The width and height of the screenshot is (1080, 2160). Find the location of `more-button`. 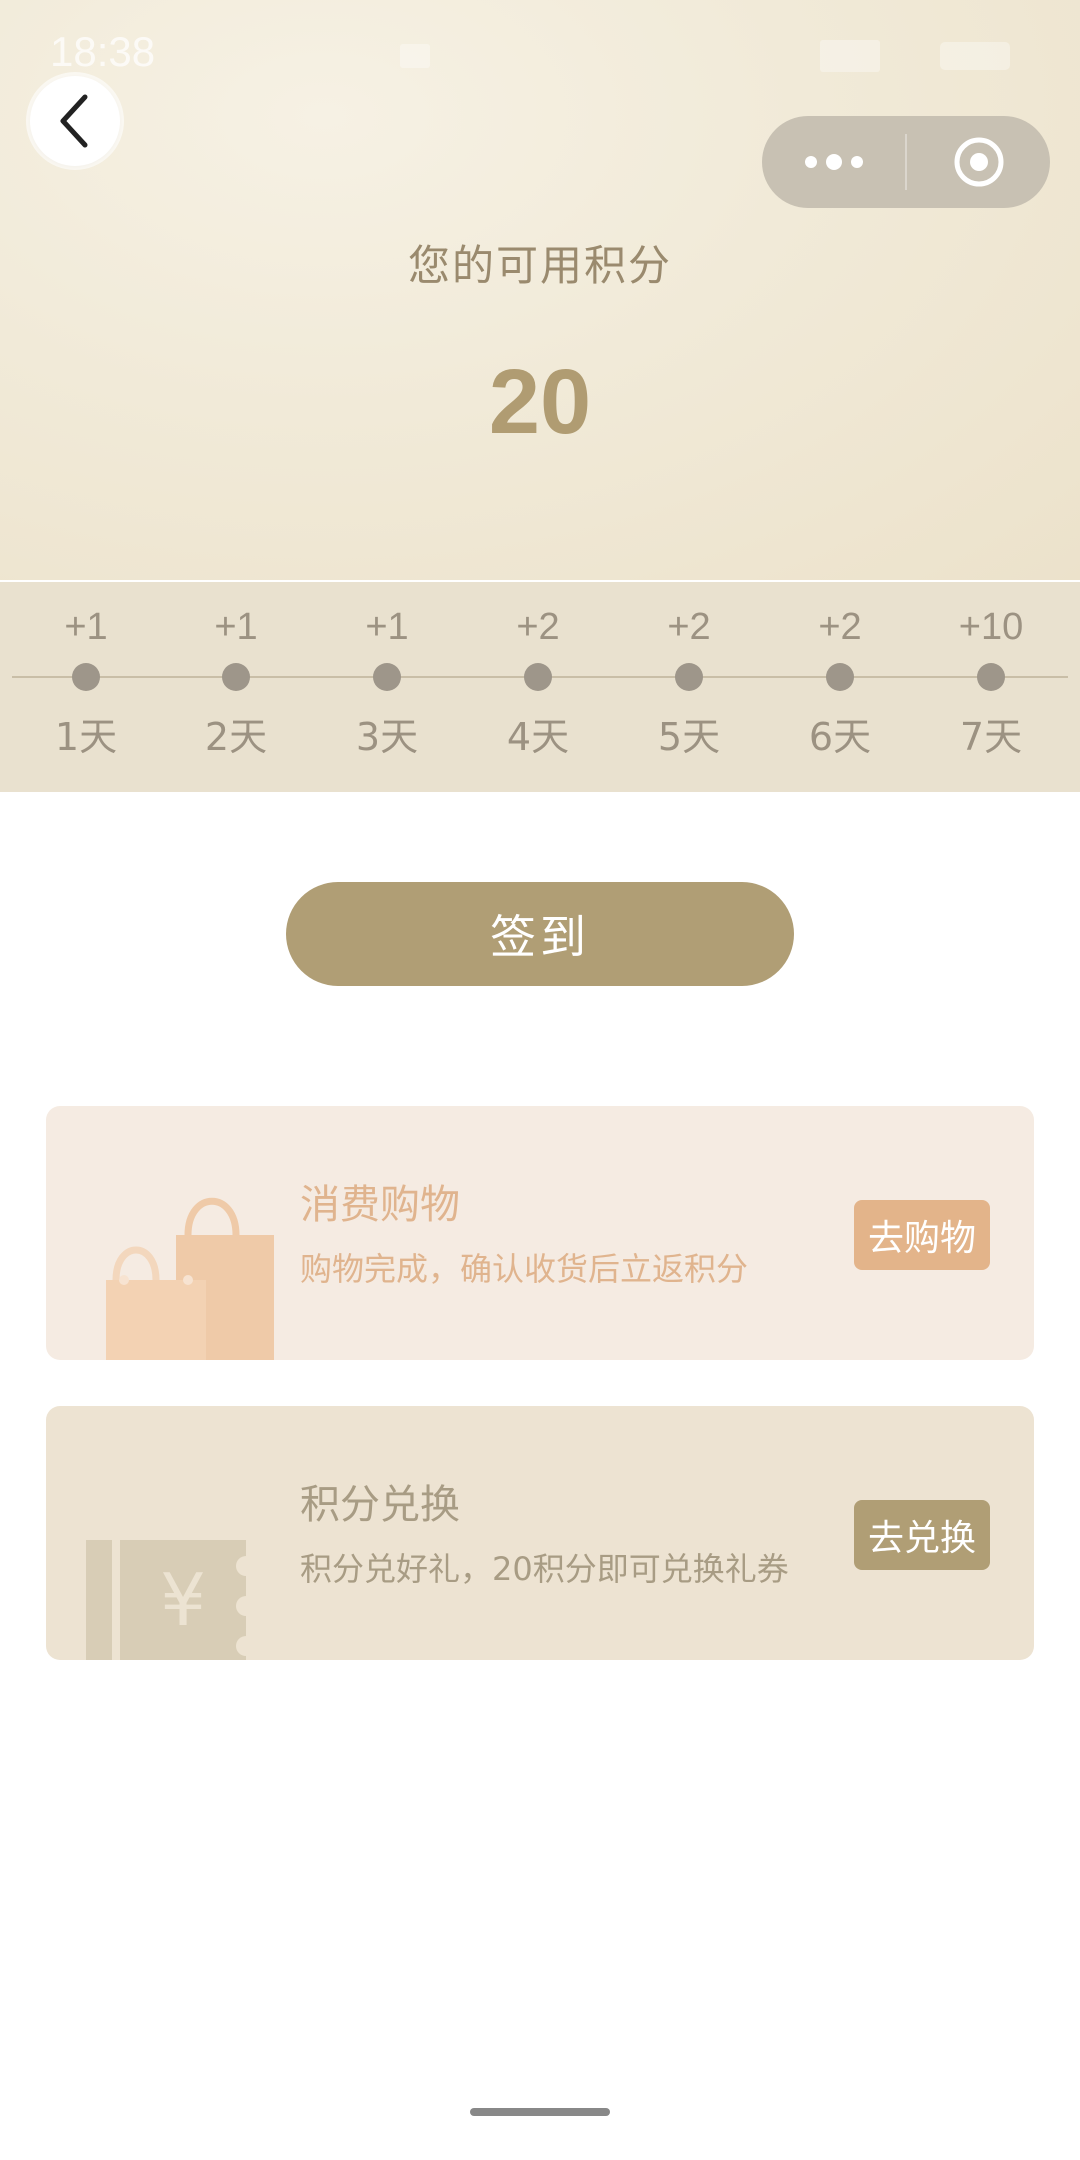

more-button is located at coordinates (833, 162).